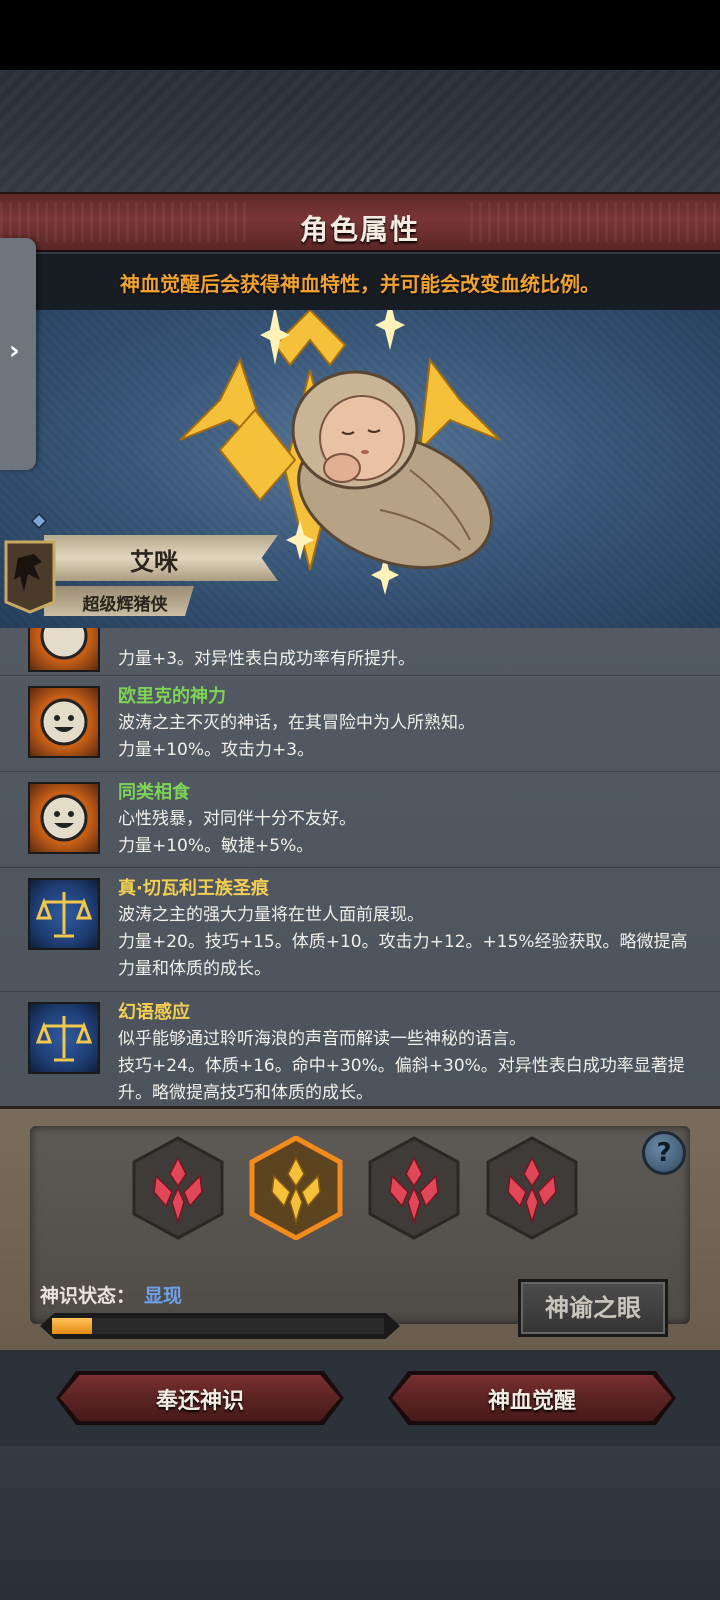 This screenshot has height=1600, width=720. I want to click on oracle-eye-button: 神谕之眼, so click(593, 1308).